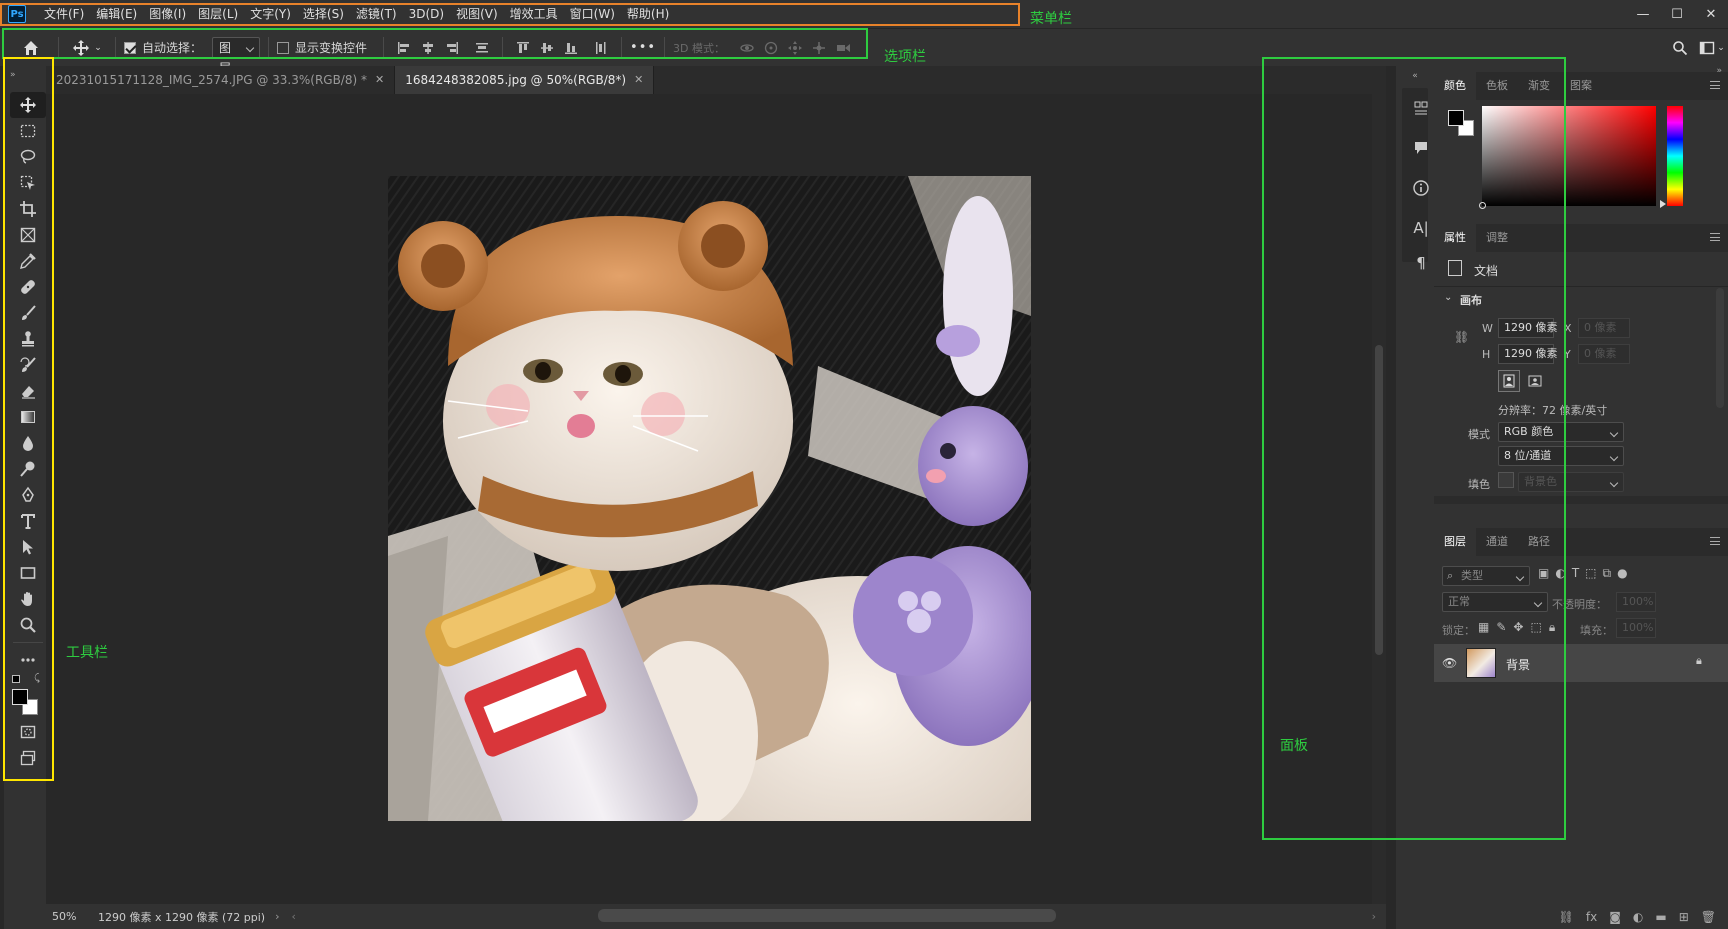 The height and width of the screenshot is (929, 1728). I want to click on shape-filter-icon: ⬚, so click(1590, 573).